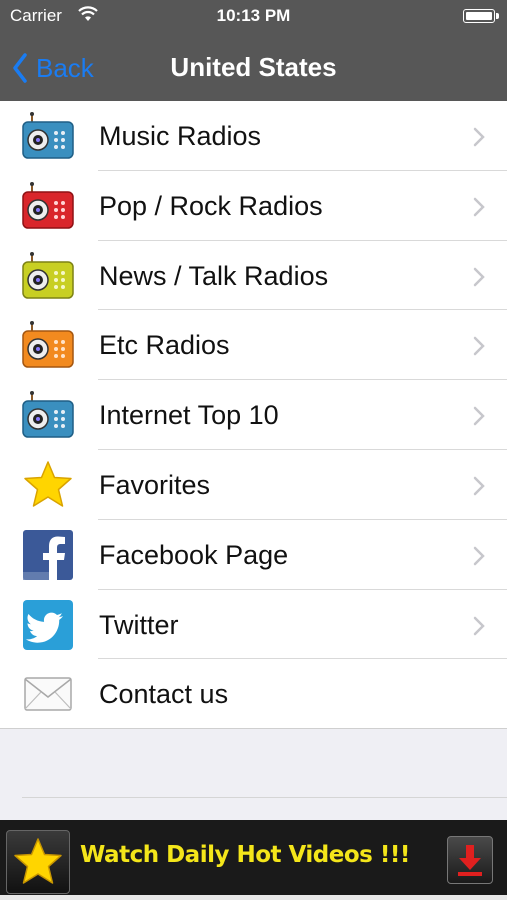 The width and height of the screenshot is (507, 900). Describe the element at coordinates (48, 206) in the screenshot. I see `red-radio-icon` at that location.